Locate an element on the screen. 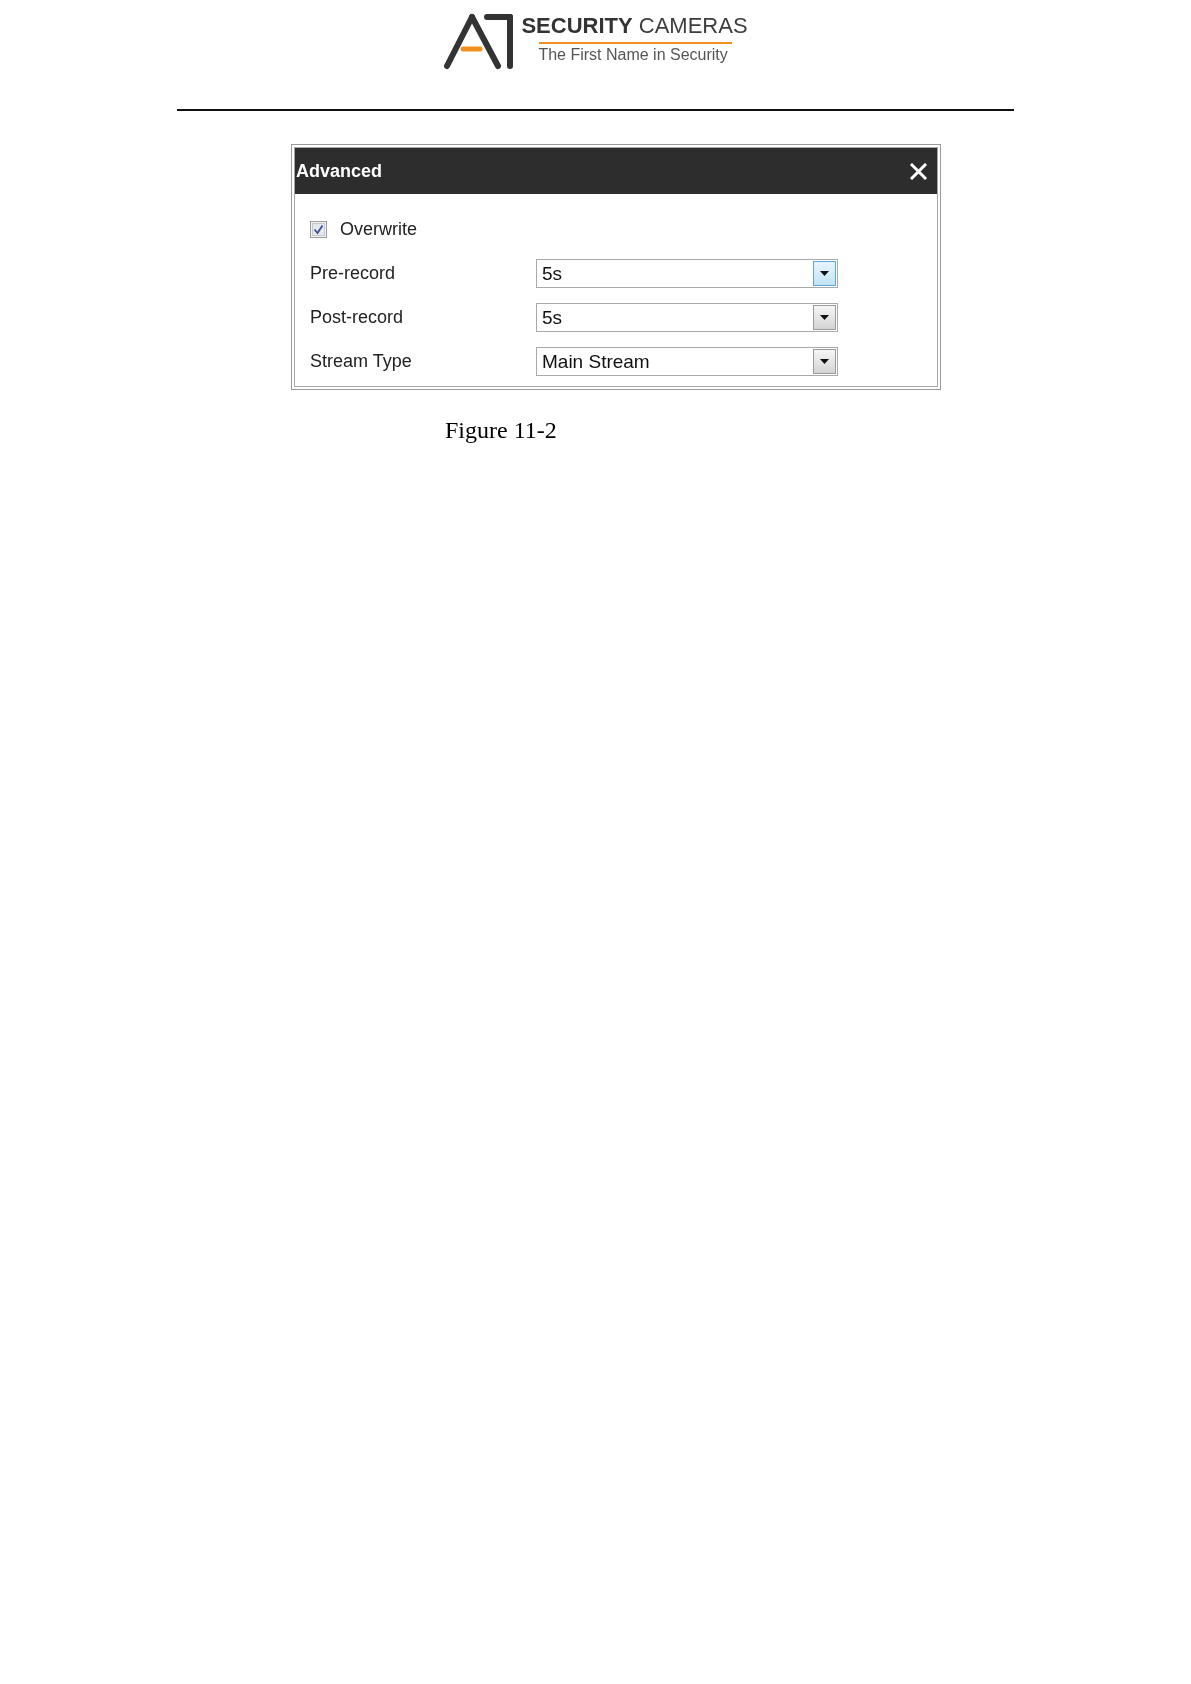 This screenshot has width=1191, height=1684. dialog-title: Advanced is located at coordinates (339, 171).